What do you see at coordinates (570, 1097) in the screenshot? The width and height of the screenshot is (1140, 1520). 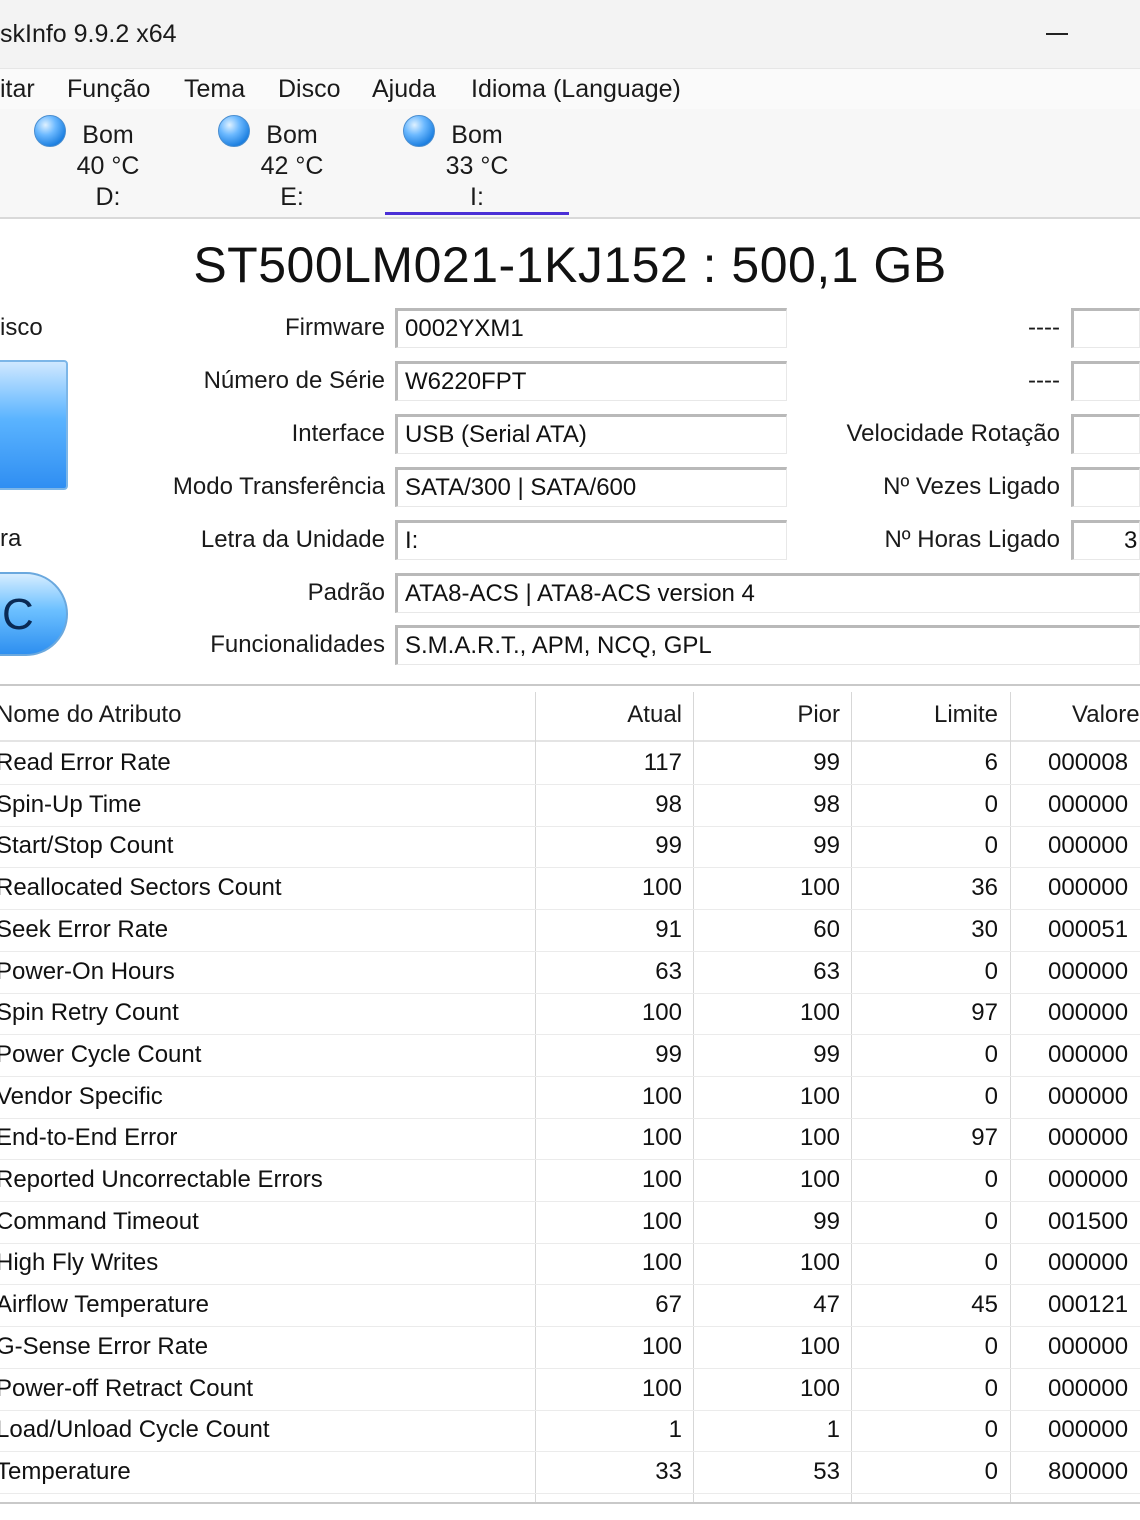 I see `table-row: Vendor Specific 100 100 0 000000` at bounding box center [570, 1097].